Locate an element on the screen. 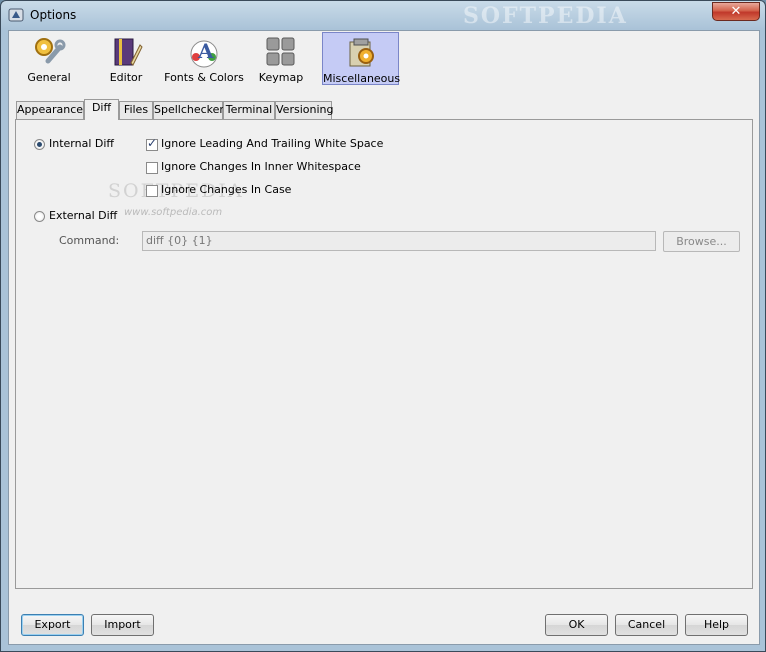 The width and height of the screenshot is (766, 652). close-button: ✕ is located at coordinates (736, 11).